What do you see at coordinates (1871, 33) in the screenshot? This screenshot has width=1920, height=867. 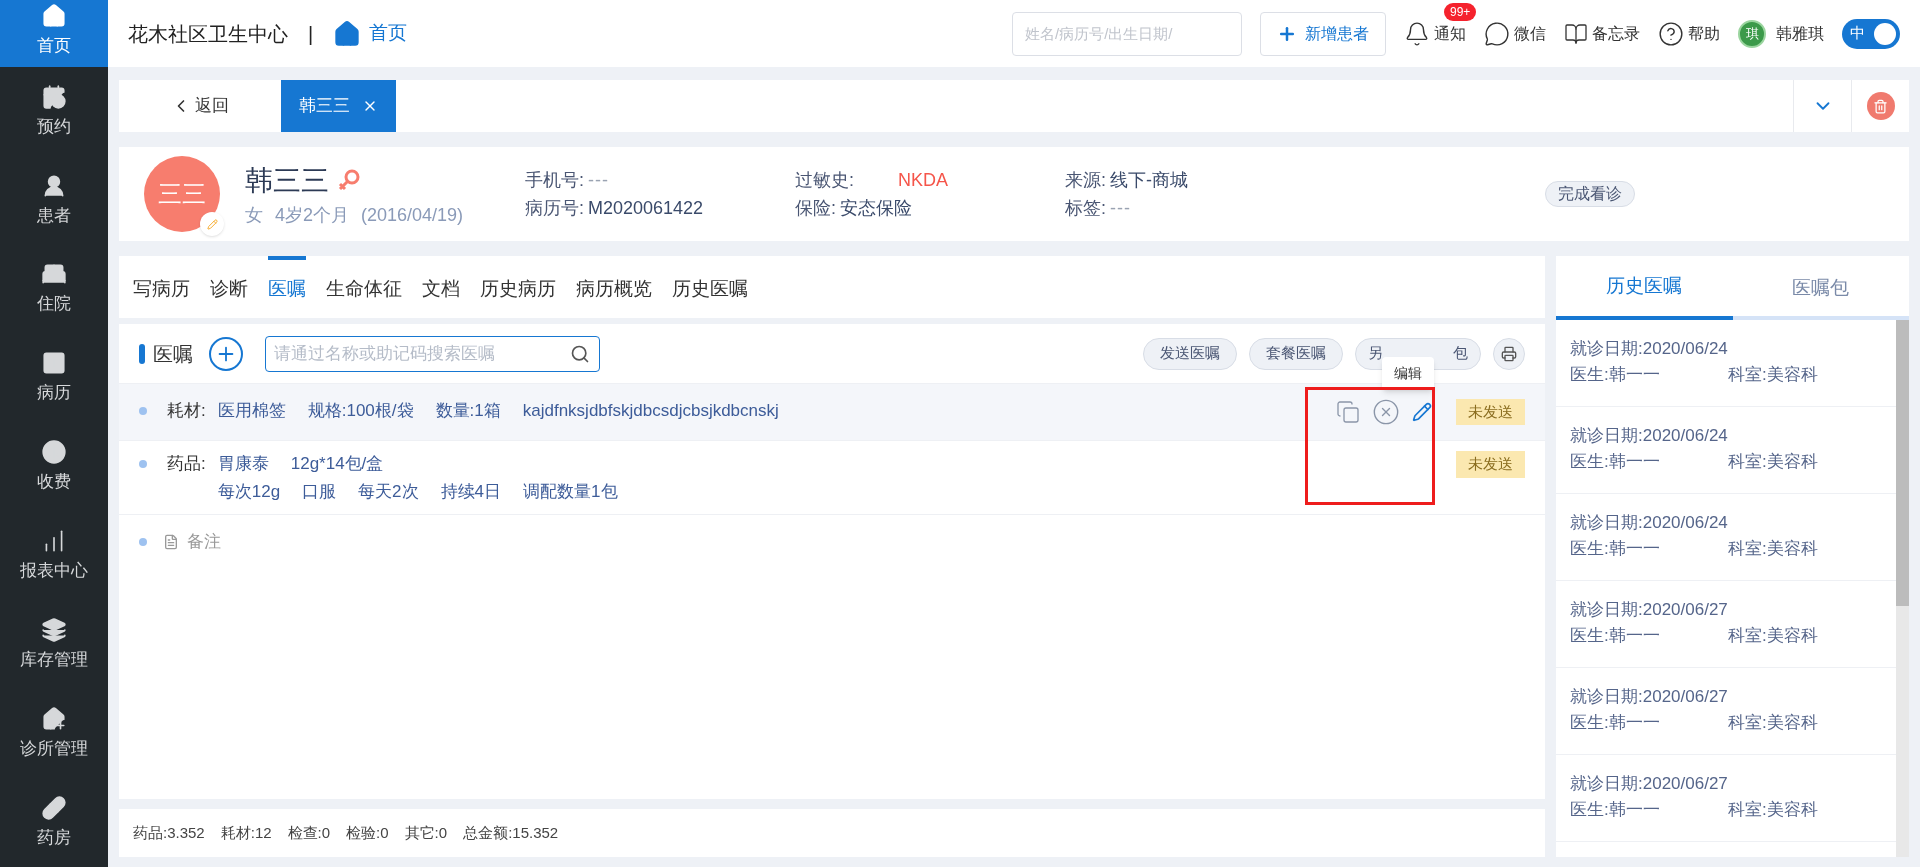 I see `language-toggle: 中` at bounding box center [1871, 33].